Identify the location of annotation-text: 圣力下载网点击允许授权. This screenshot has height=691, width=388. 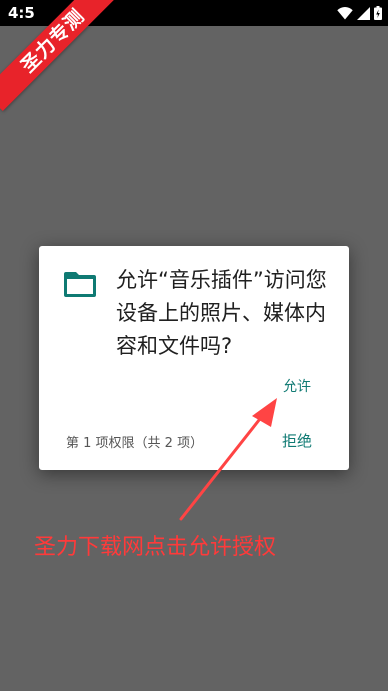
(155, 547).